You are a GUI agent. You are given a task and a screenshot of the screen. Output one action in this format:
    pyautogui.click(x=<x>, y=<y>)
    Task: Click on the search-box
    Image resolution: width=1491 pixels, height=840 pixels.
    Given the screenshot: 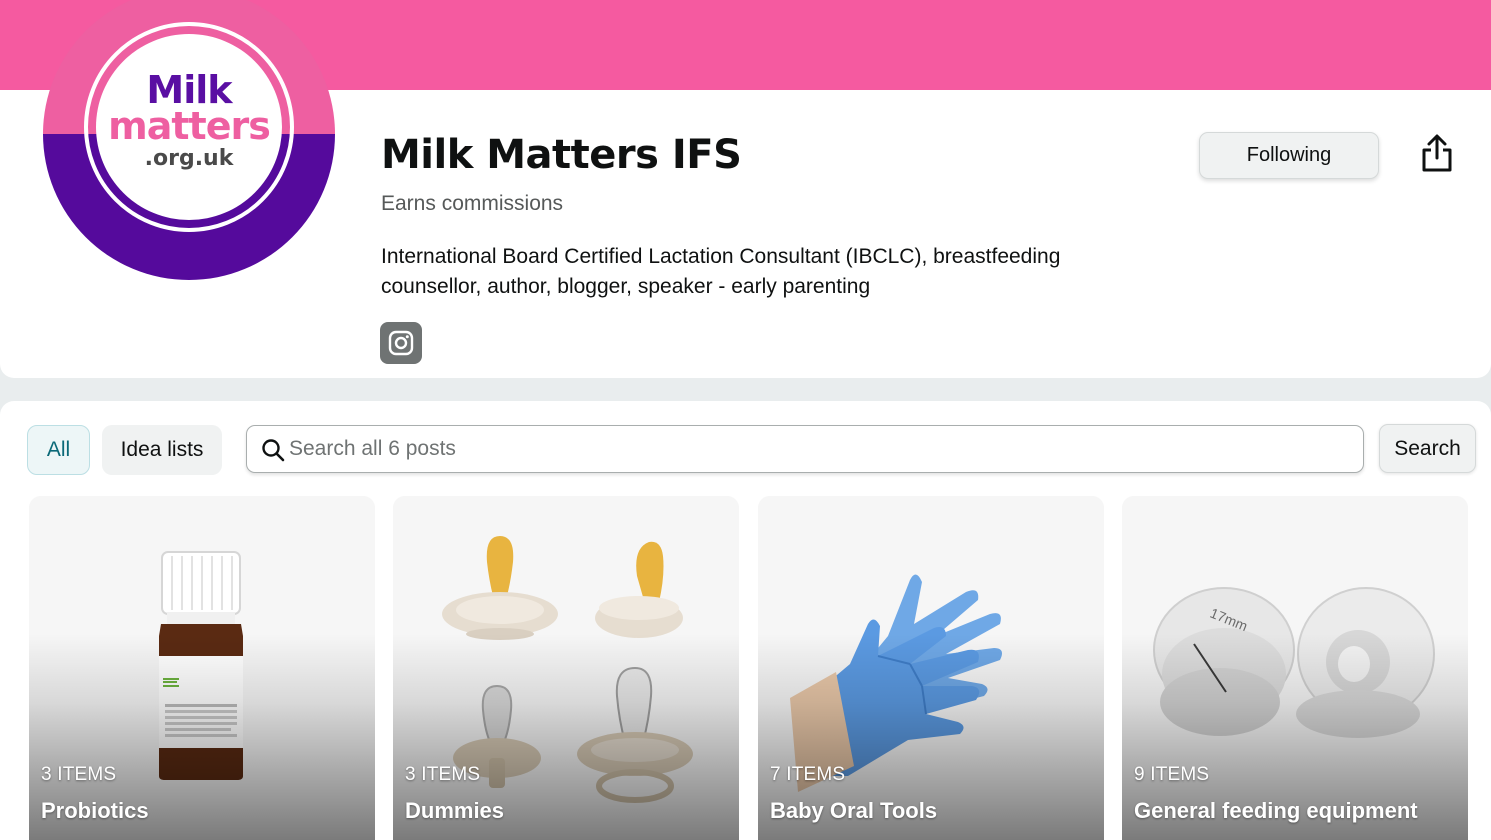 What is the action you would take?
    pyautogui.click(x=805, y=449)
    